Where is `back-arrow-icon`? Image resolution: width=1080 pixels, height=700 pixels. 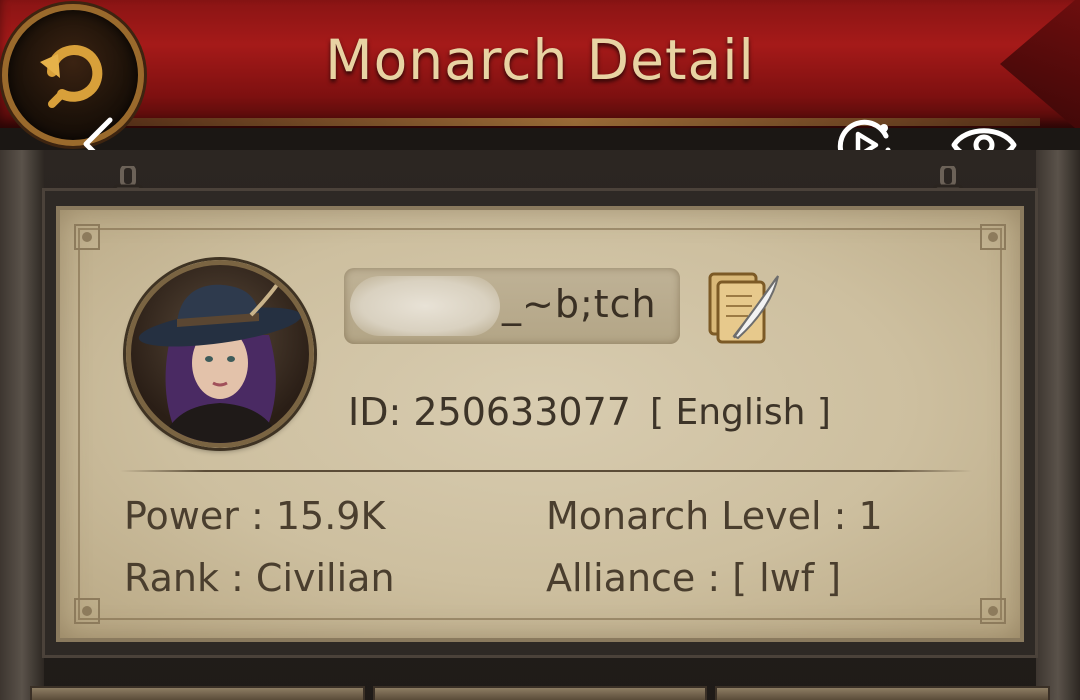 back-arrow-icon is located at coordinates (71, 76).